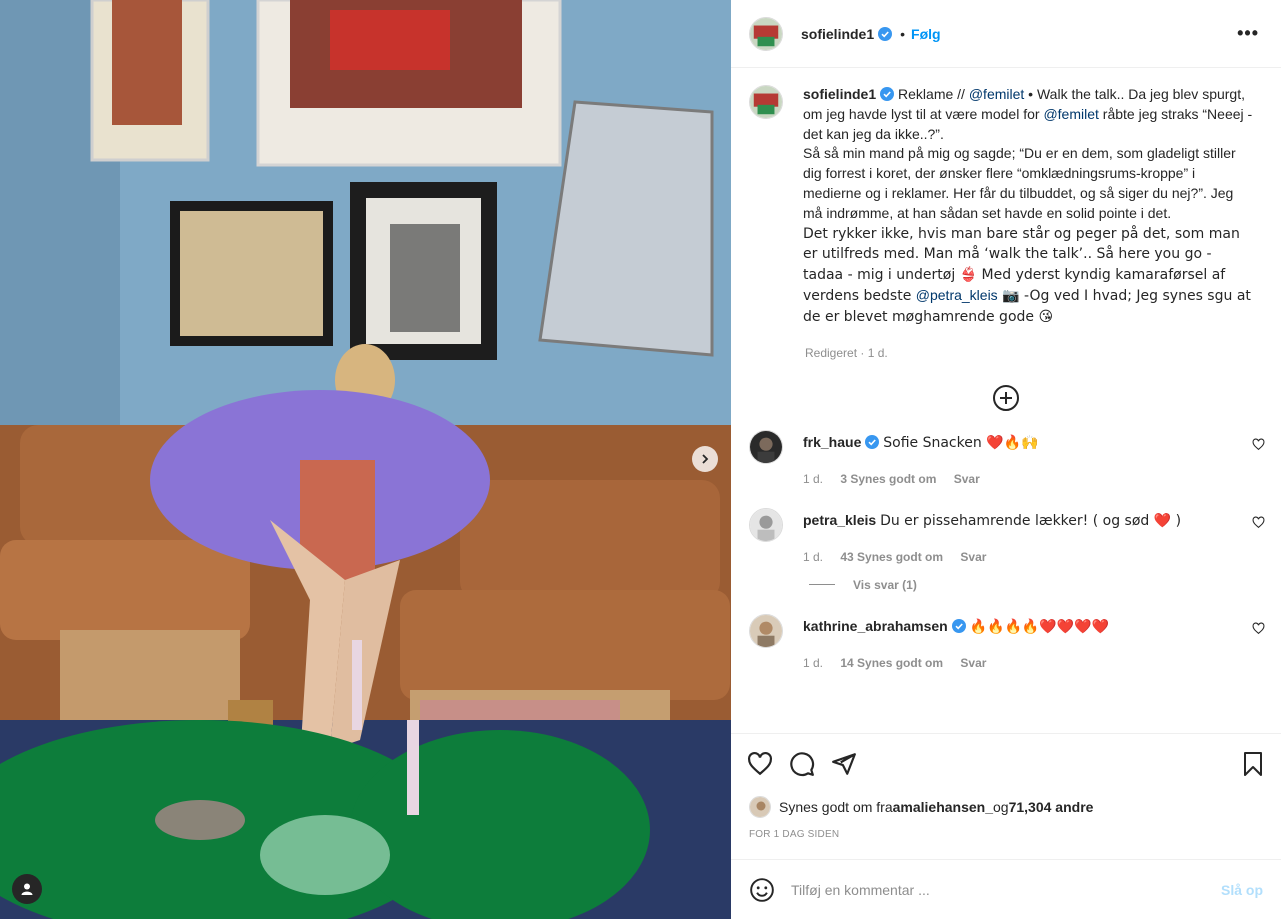 The width and height of the screenshot is (1281, 919). Describe the element at coordinates (961, 442) in the screenshot. I see `comment-text: Sofie Snacken ❤️🔥🙌` at that location.